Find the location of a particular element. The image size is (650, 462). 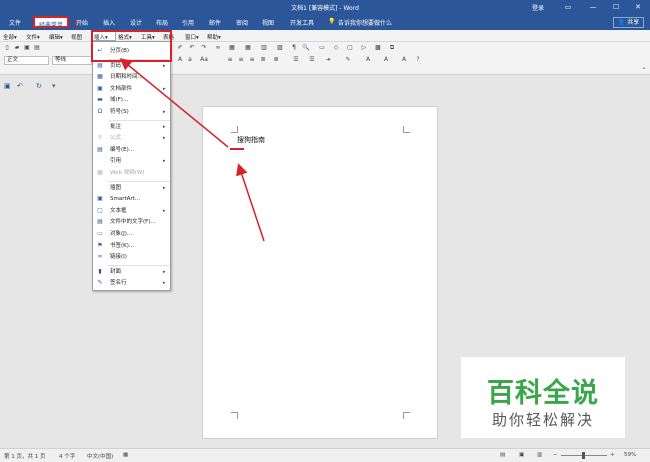

tab-file: 文件 is located at coordinates (15, 22).